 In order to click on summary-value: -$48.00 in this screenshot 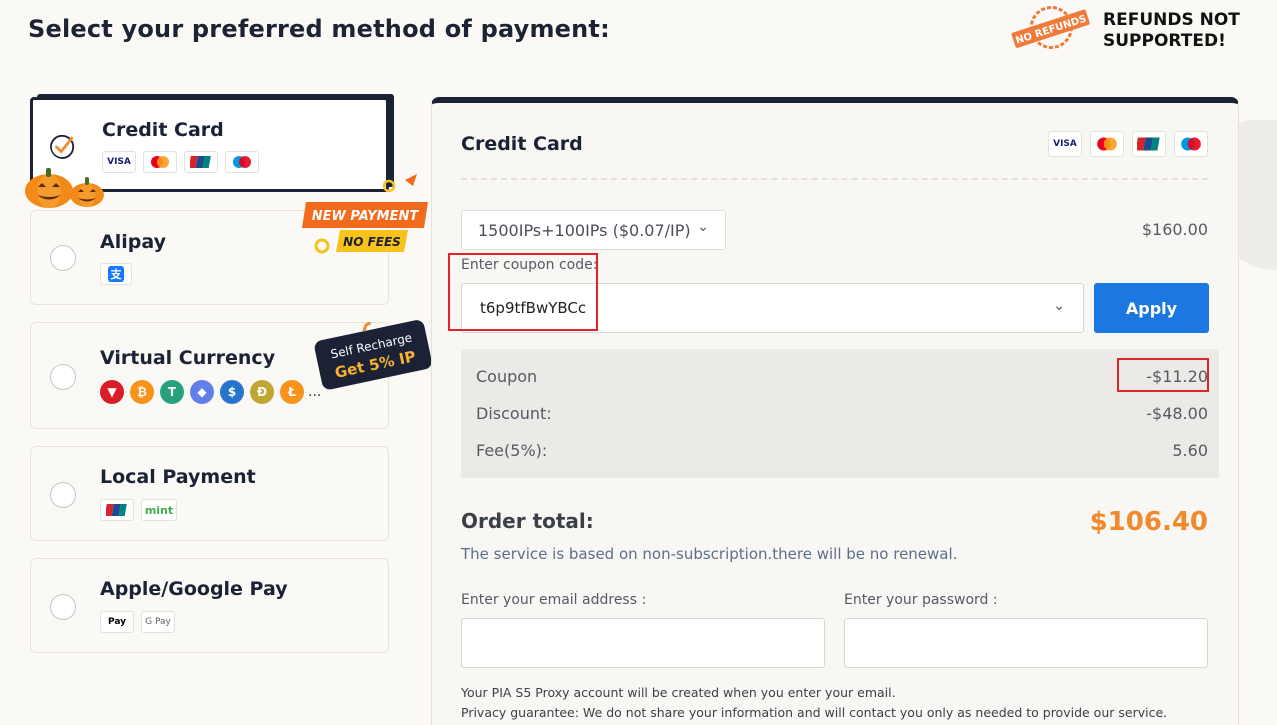, I will do `click(1177, 413)`.